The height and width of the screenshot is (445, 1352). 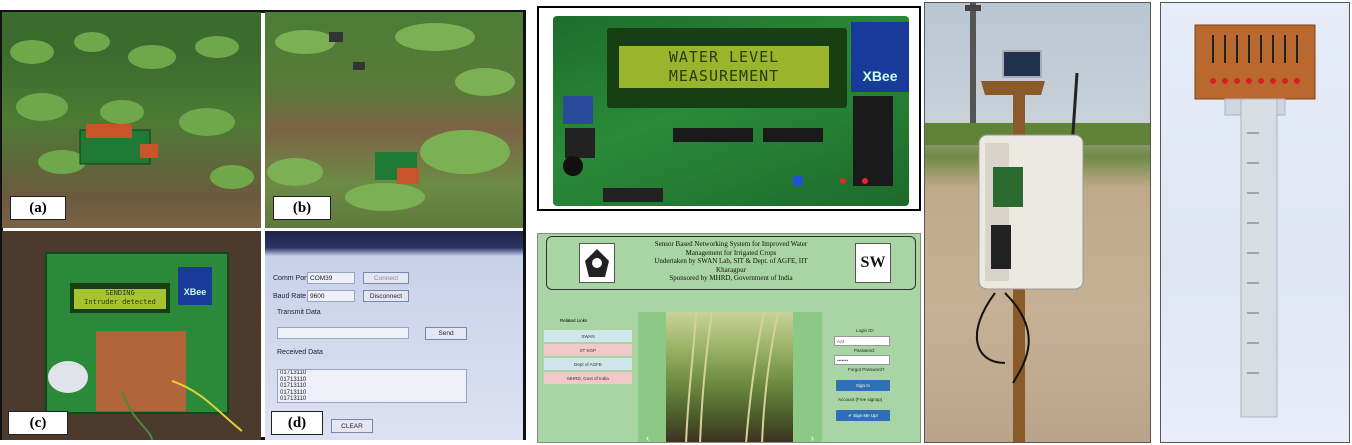 I want to click on panel-label-a: (a), so click(x=38, y=208).